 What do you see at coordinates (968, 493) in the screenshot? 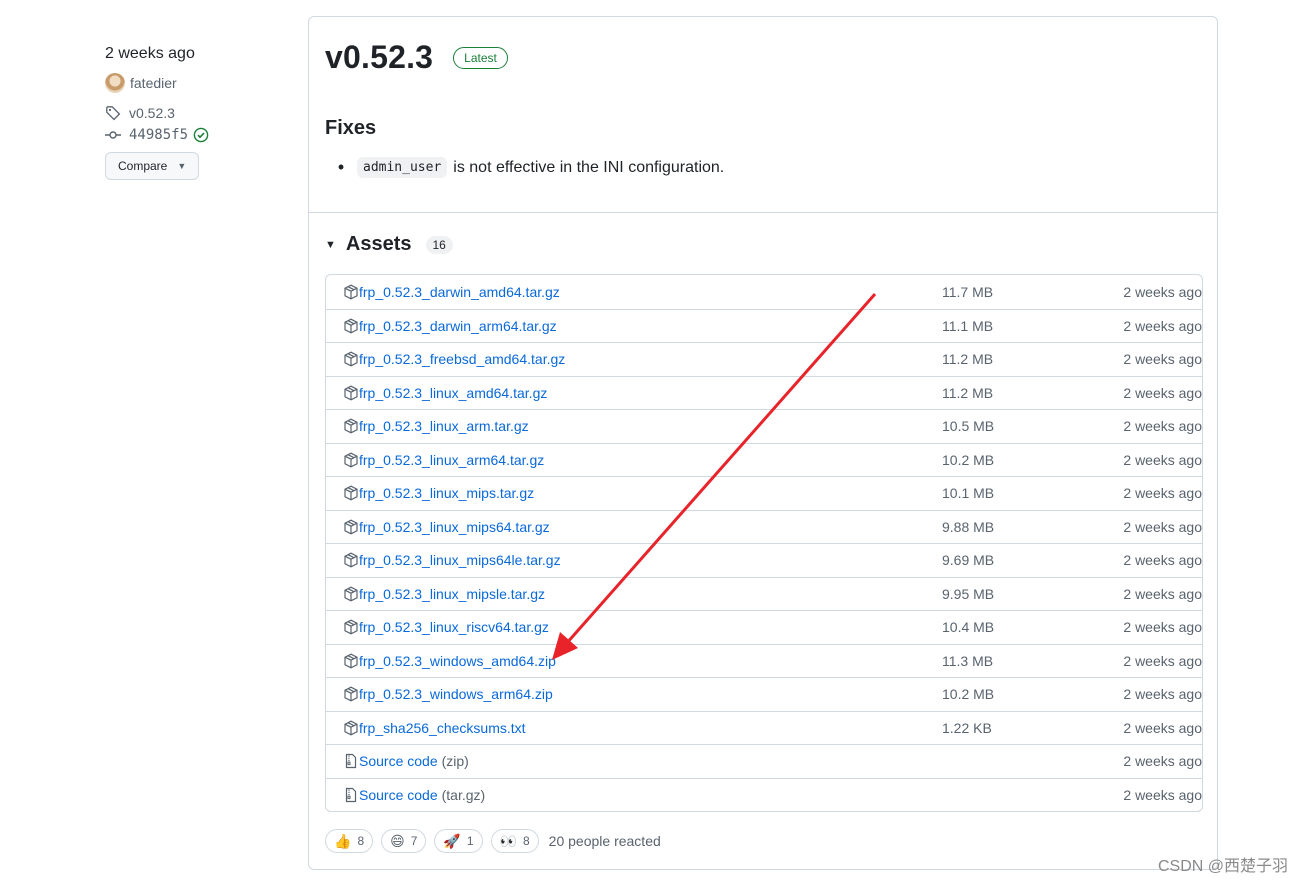
I see `asset-size: 10.1 MB` at bounding box center [968, 493].